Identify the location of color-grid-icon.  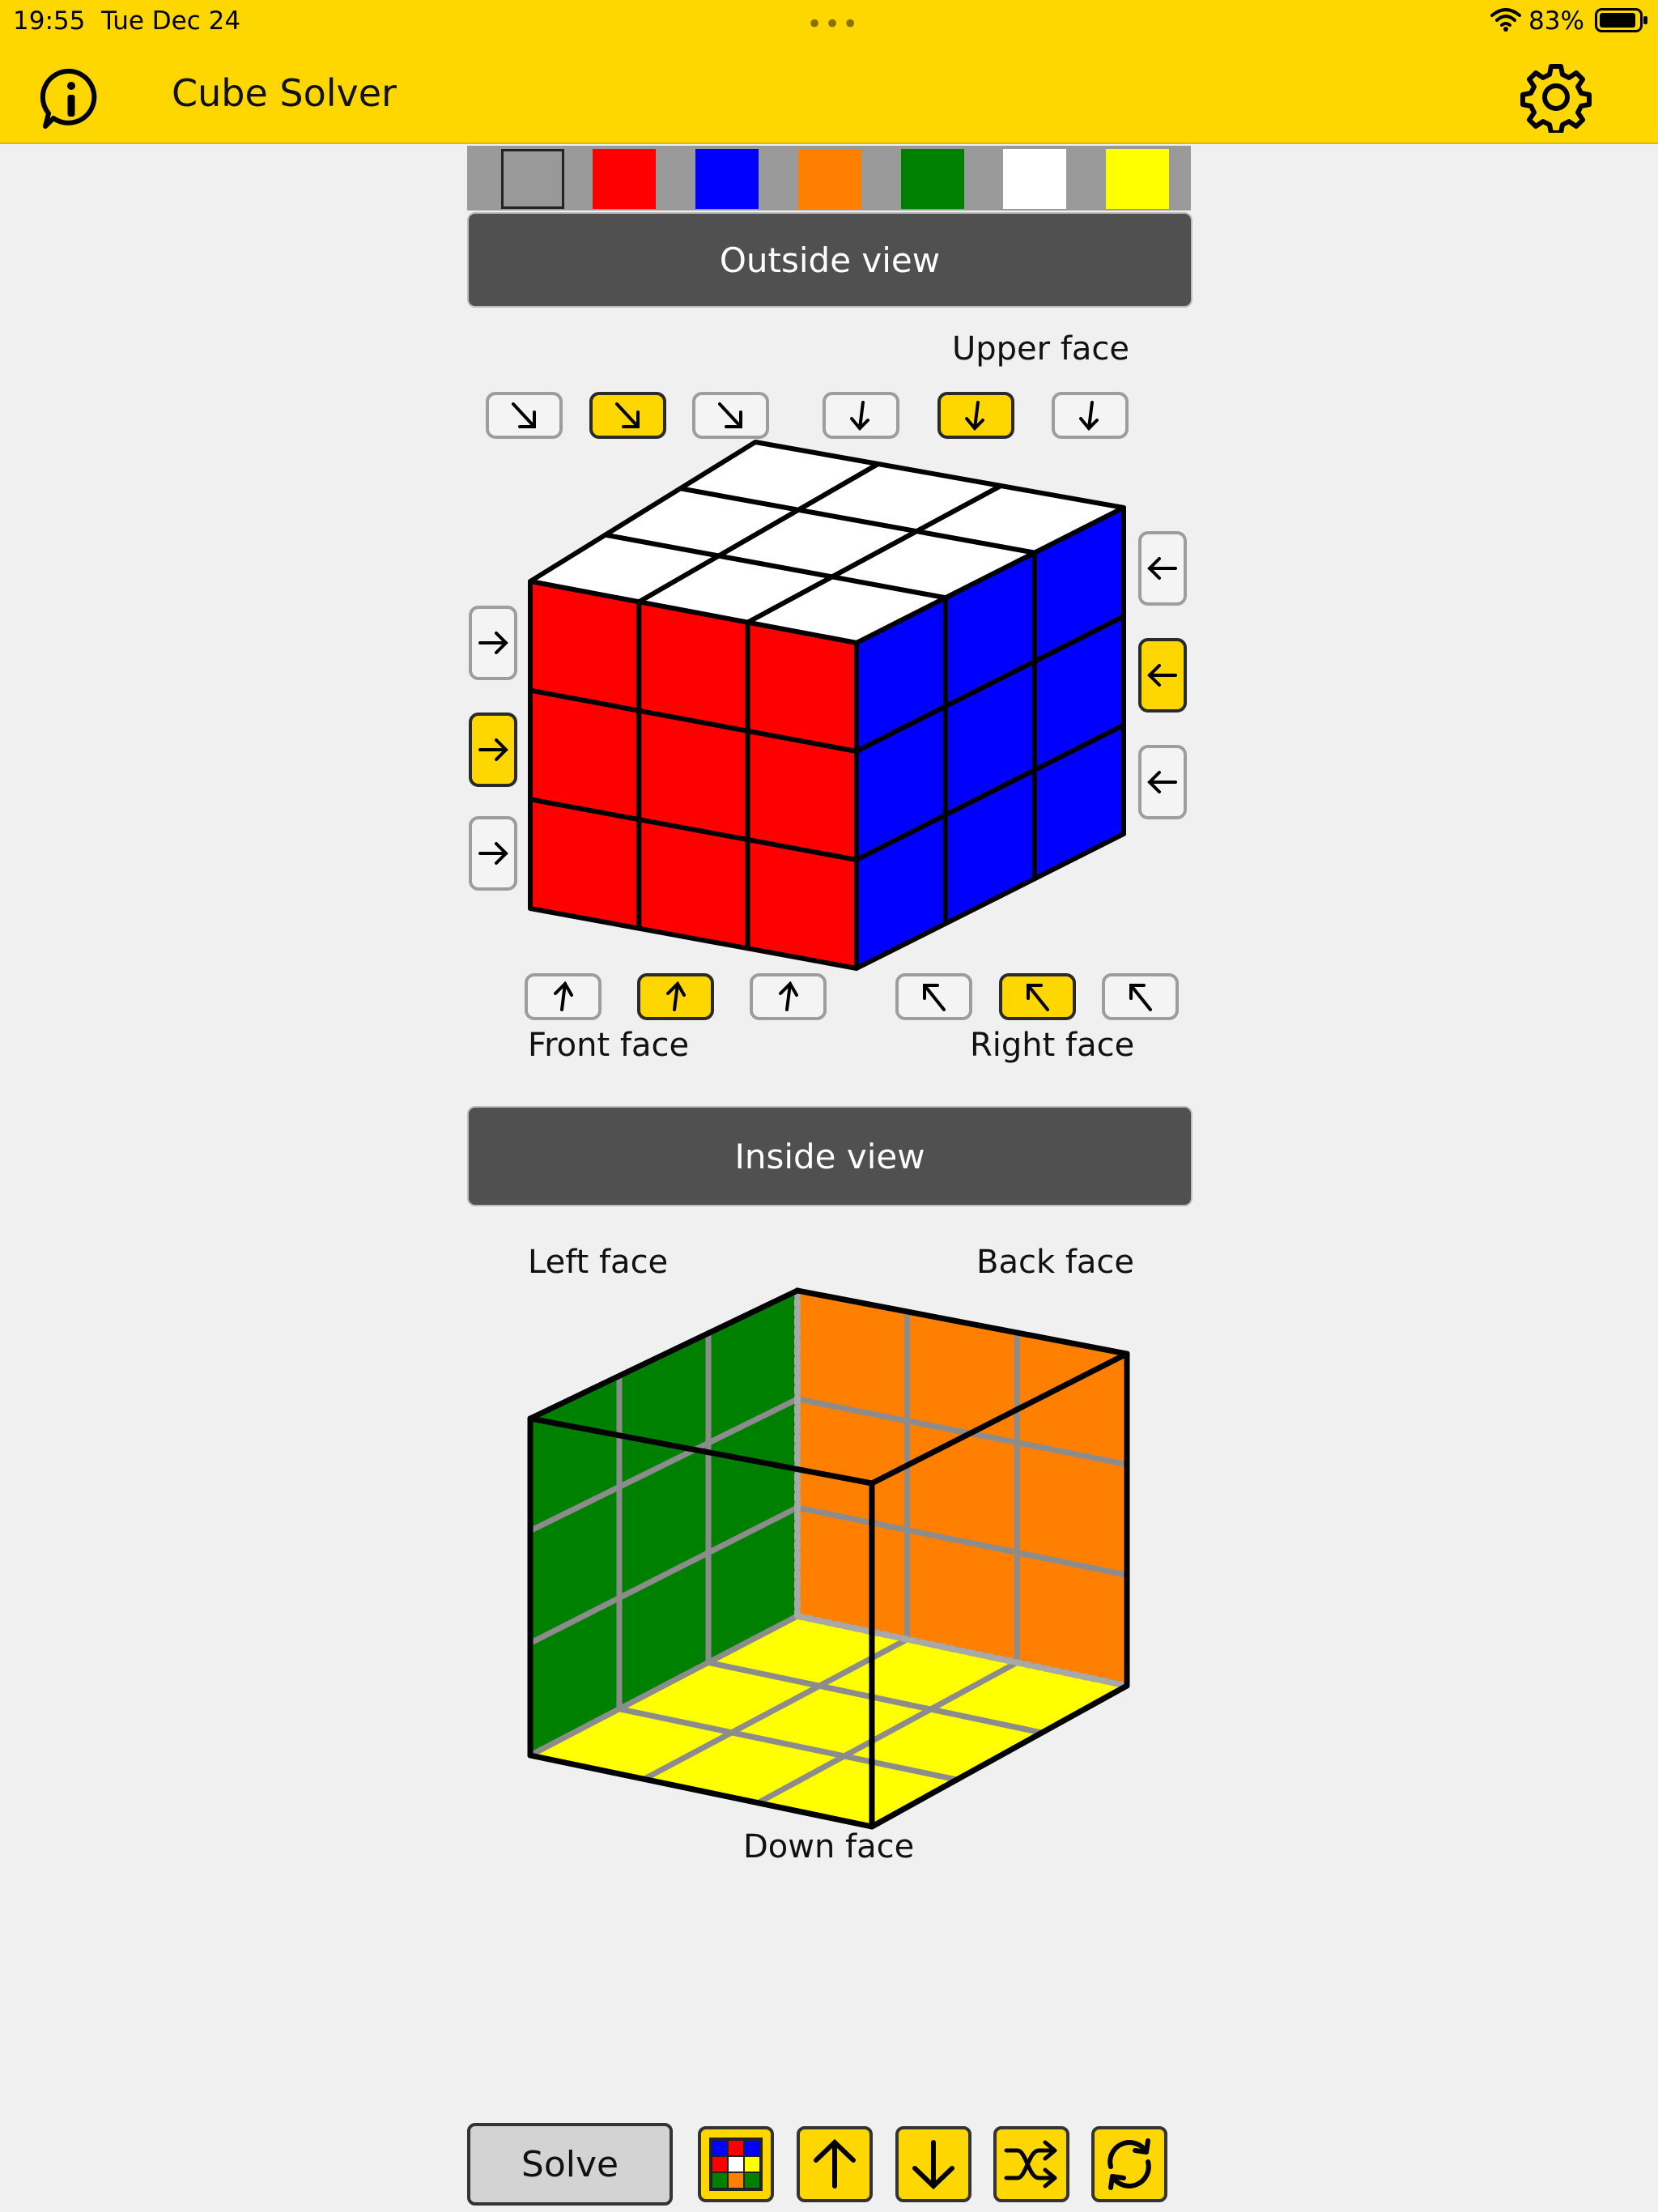
(736, 2165).